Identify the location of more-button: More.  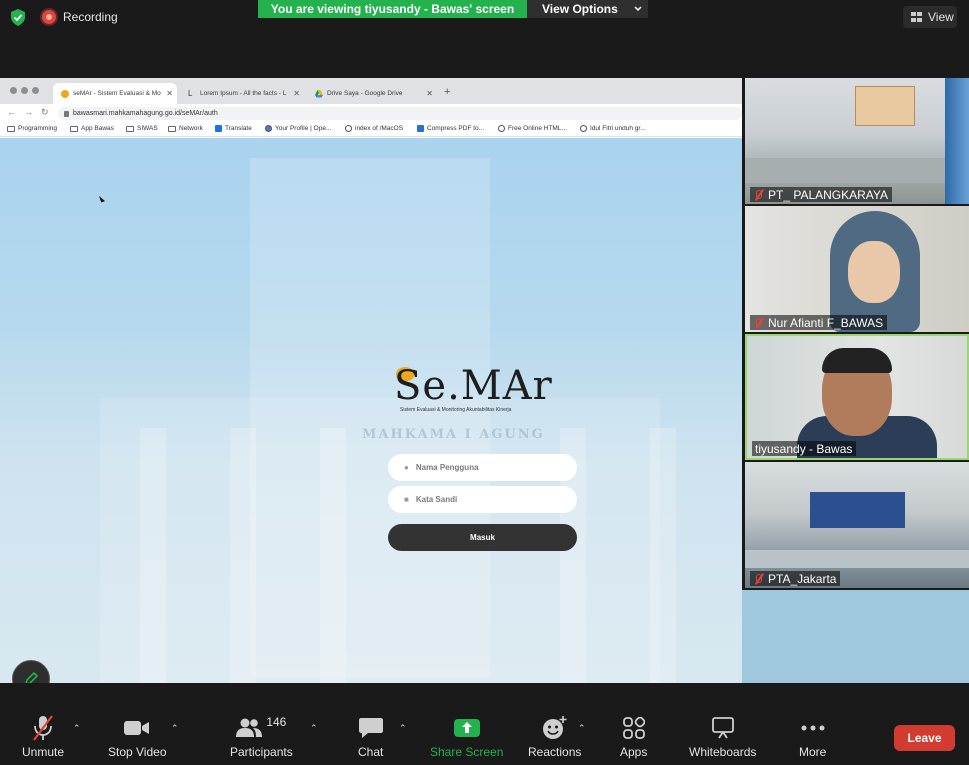
(812, 736).